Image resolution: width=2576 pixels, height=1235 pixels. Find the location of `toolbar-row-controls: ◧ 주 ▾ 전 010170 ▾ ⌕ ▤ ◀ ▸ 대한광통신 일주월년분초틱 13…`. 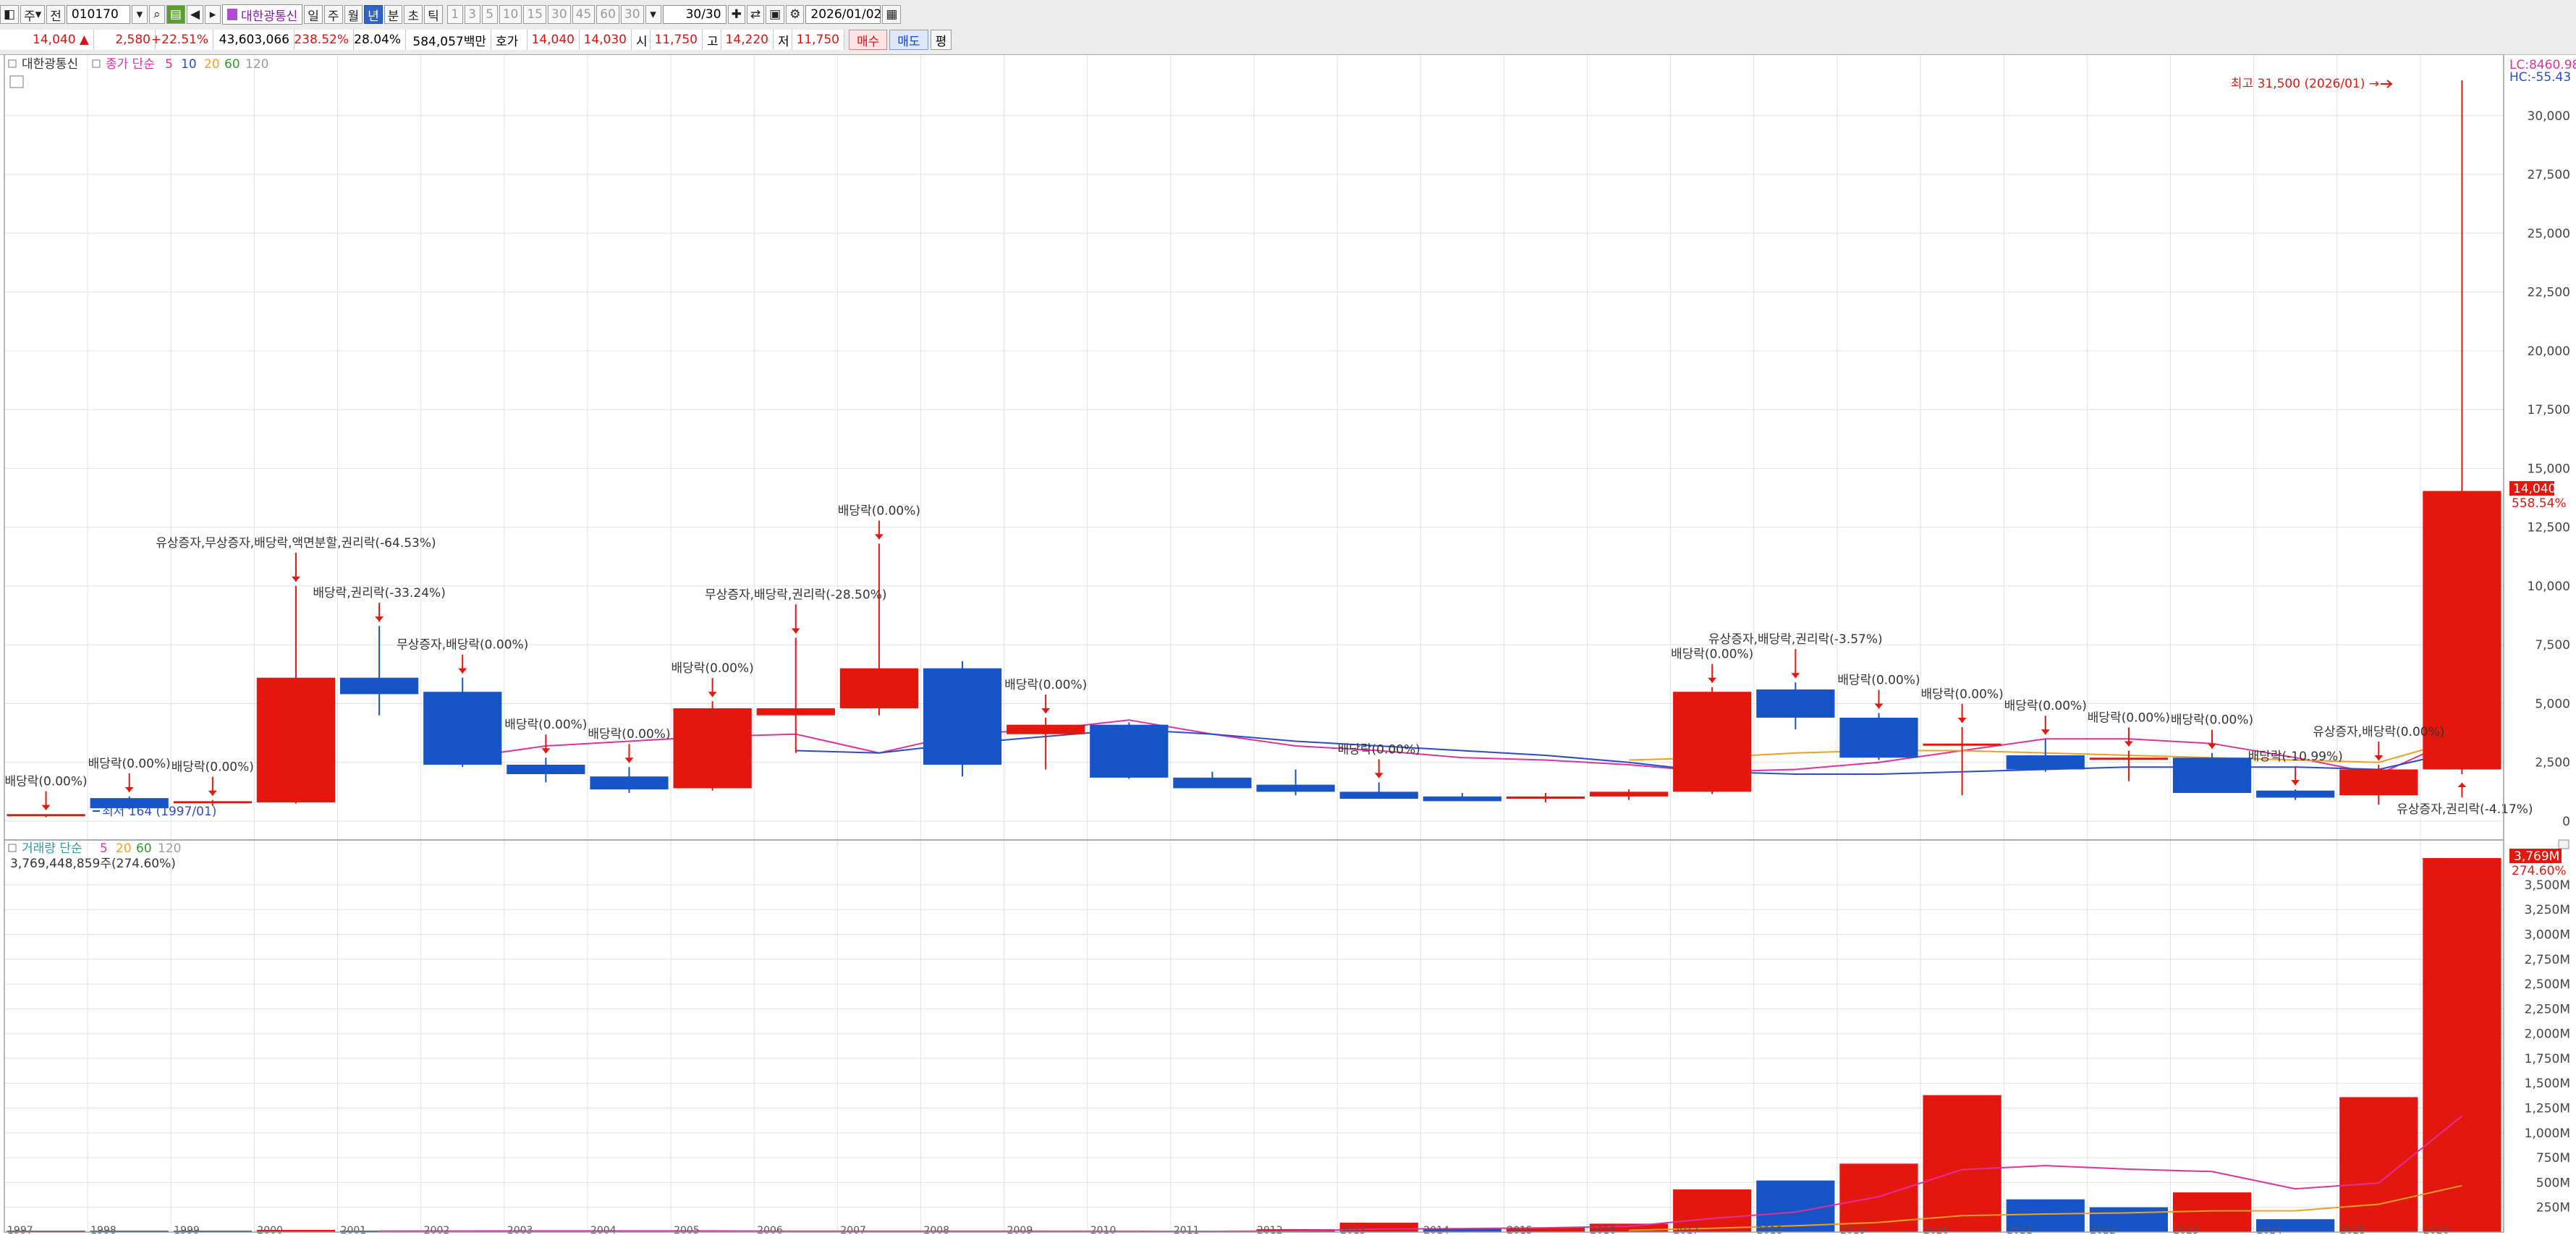

toolbar-row-controls: ◧ 주 ▾ 전 010170 ▾ ⌕ ▤ ◀ ▸ 대한광통신 일주월년분초틱 13… is located at coordinates (451, 14).